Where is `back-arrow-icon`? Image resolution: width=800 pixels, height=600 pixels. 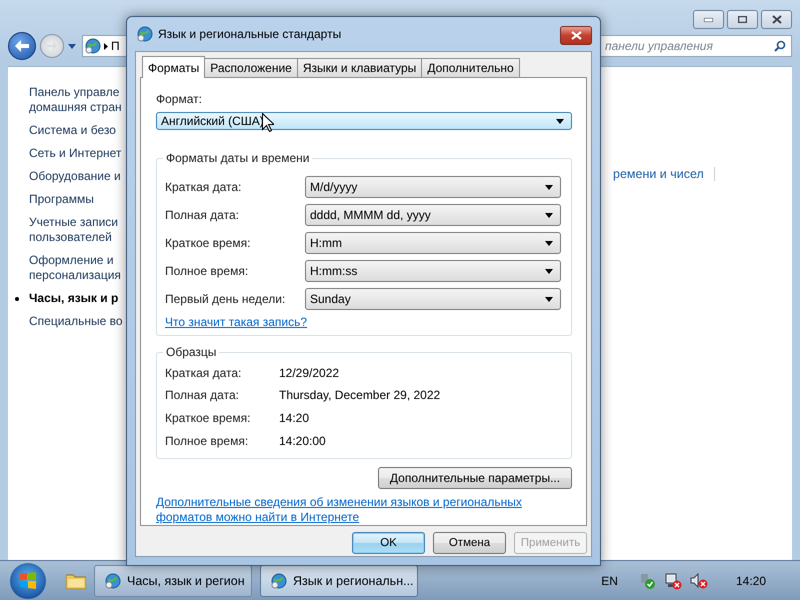
back-arrow-icon is located at coordinates (22, 46).